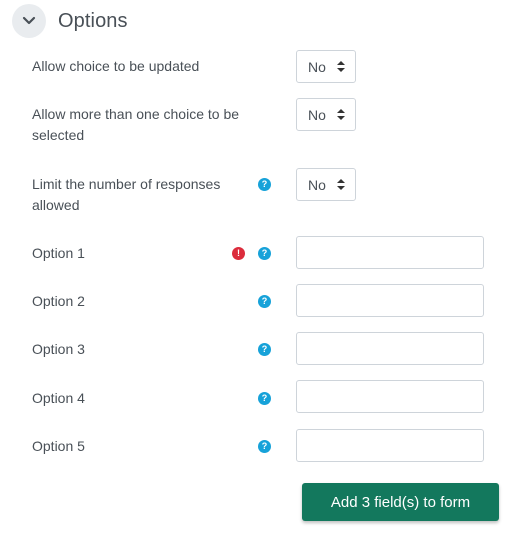  Describe the element at coordinates (126, 194) in the screenshot. I see `limit-responses-label: Limit the number of responses allowed` at that location.